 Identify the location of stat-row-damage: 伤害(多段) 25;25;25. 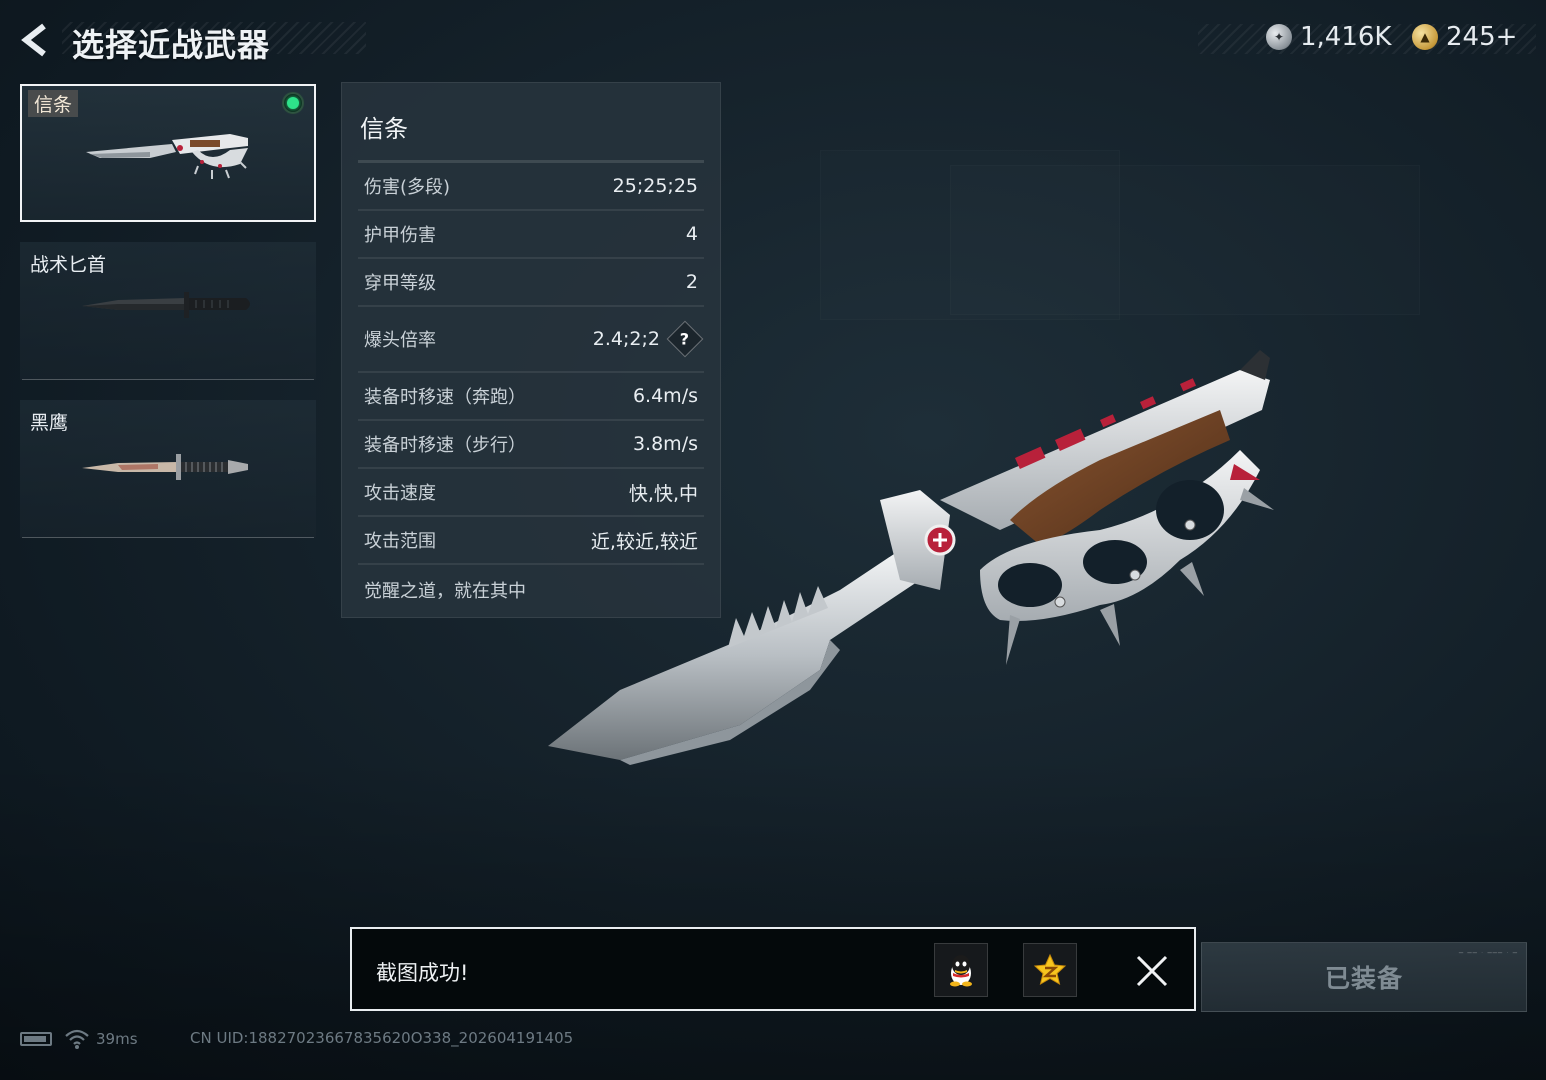
(531, 187).